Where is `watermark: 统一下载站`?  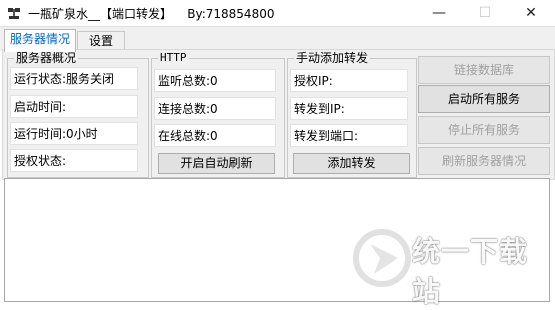
watermark: 统一下载站 is located at coordinates (452, 267).